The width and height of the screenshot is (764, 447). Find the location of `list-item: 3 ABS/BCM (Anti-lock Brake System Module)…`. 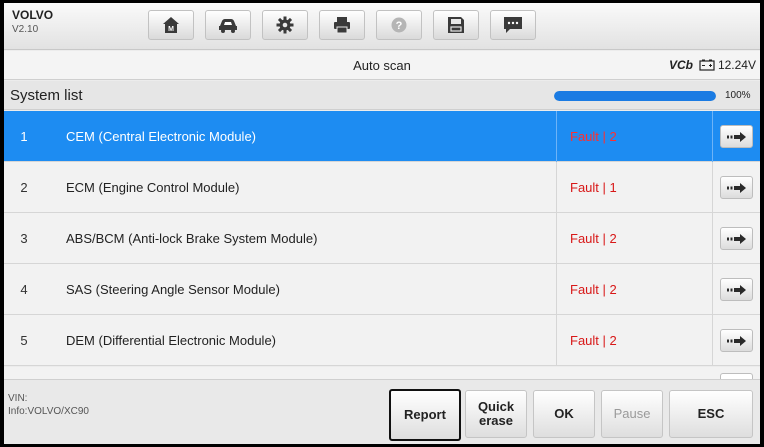

list-item: 3 ABS/BCM (Anti-lock Brake System Module)… is located at coordinates (382, 238).